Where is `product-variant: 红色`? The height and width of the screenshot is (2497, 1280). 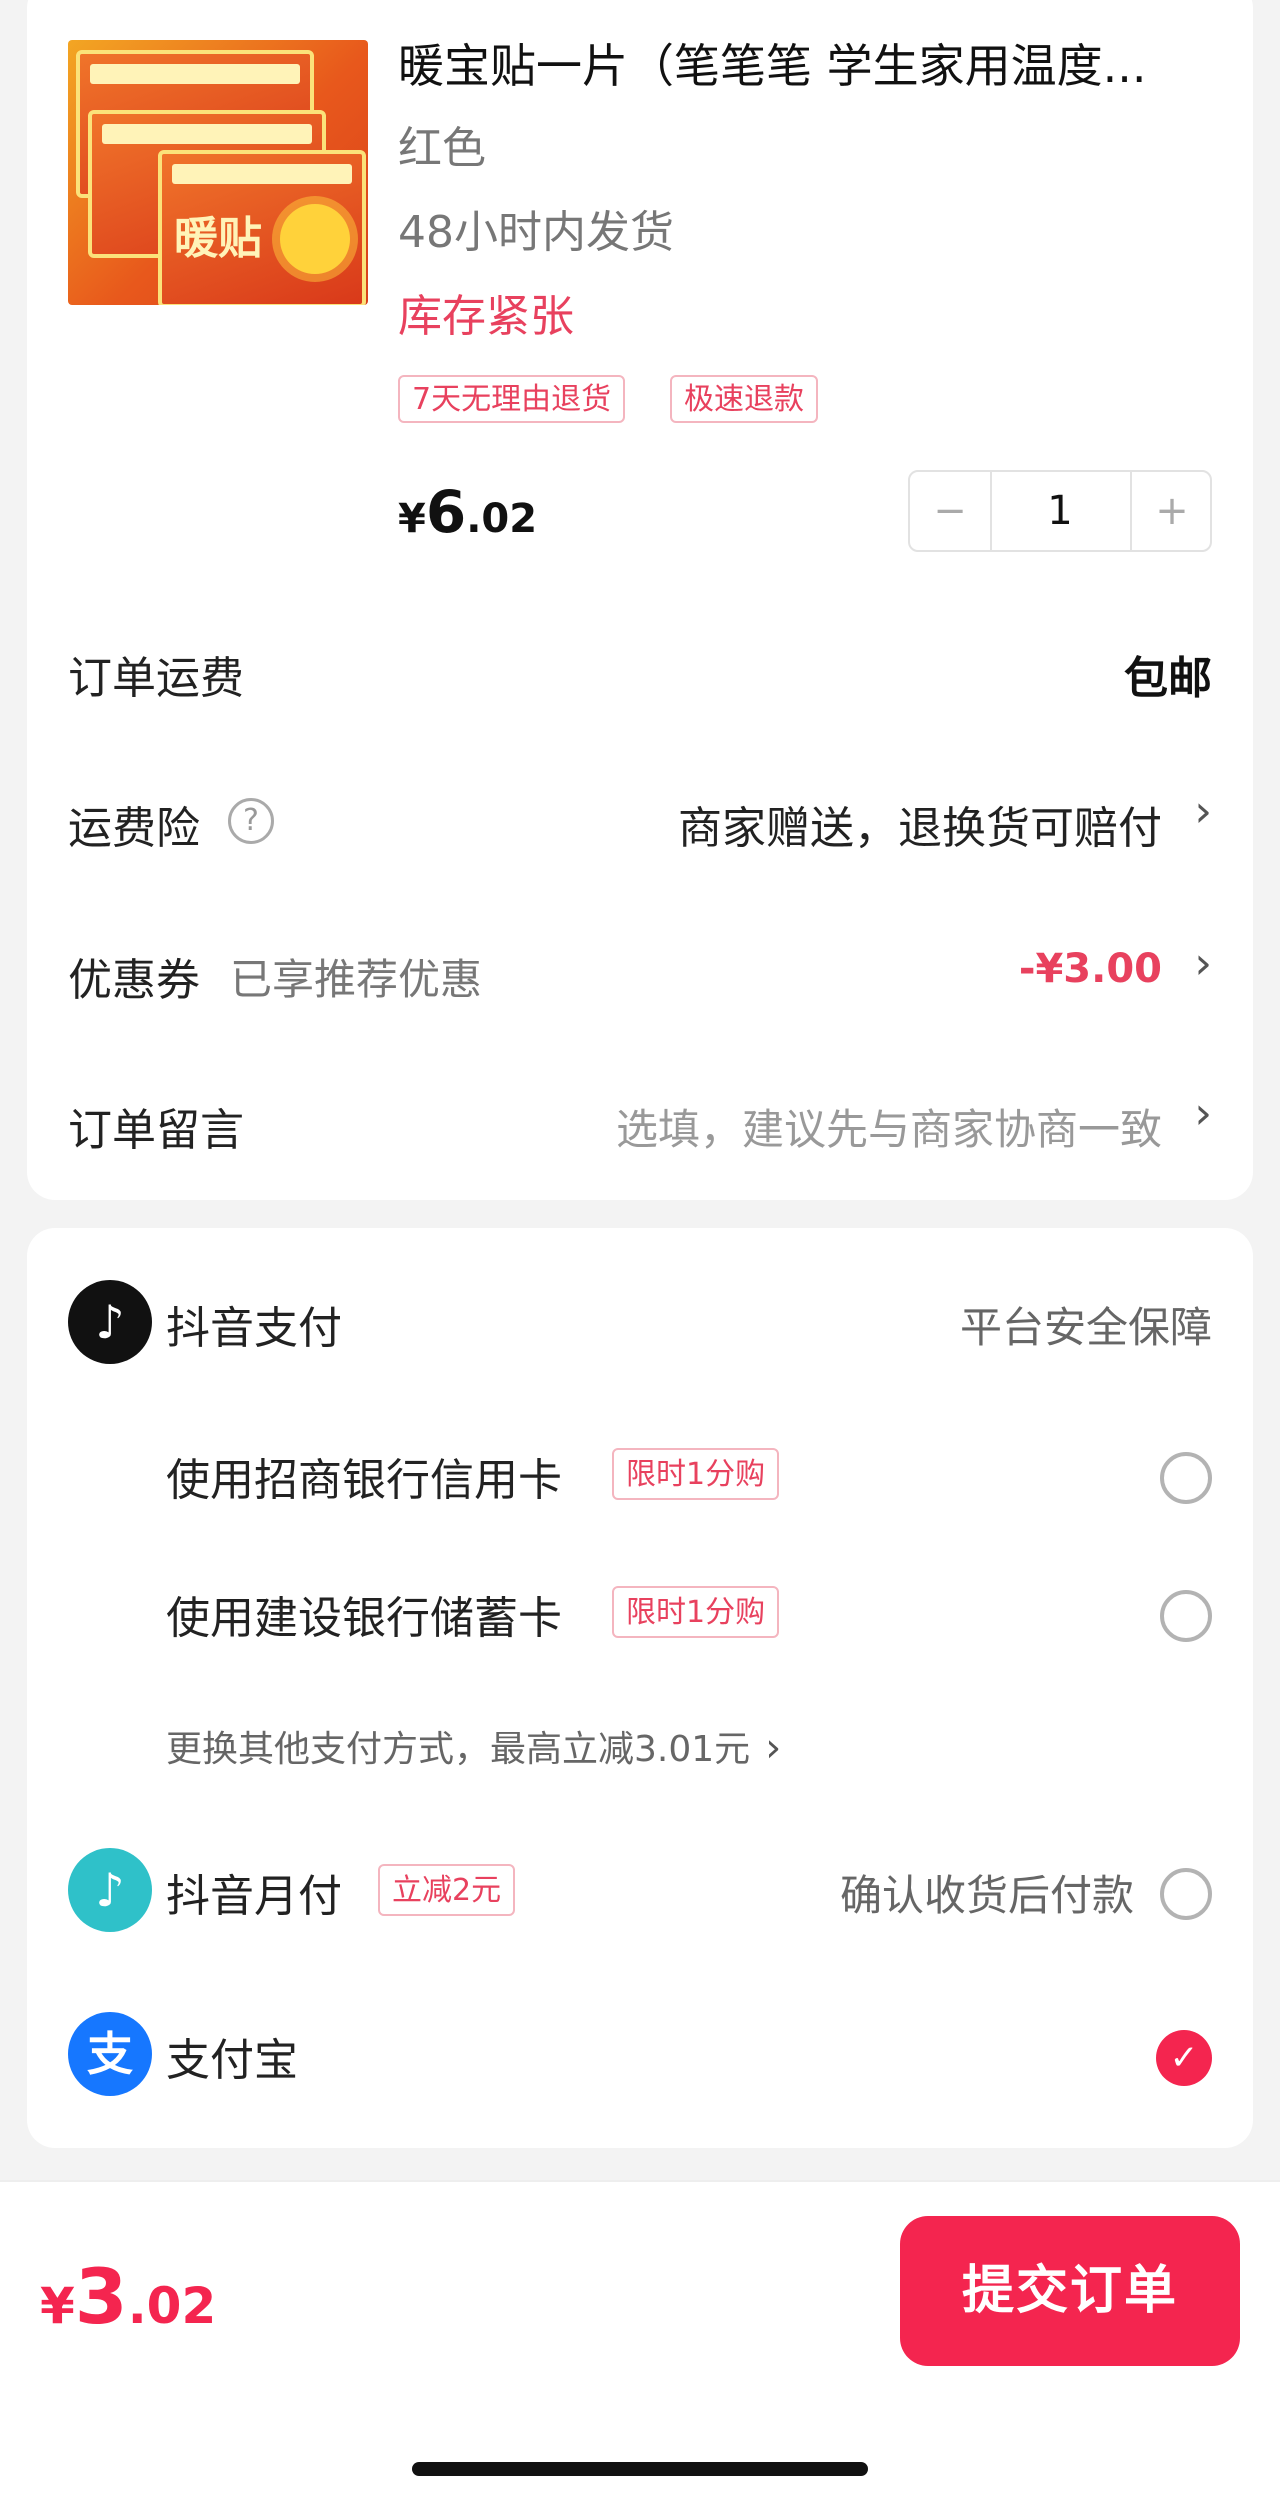
product-variant: 红色 is located at coordinates (442, 148).